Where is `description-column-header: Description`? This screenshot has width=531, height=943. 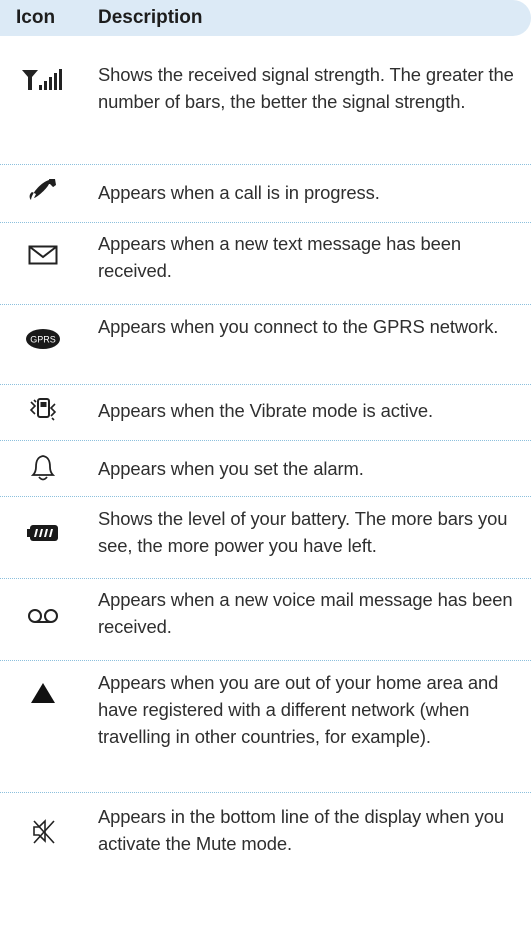
description-column-header: Description is located at coordinates (150, 17).